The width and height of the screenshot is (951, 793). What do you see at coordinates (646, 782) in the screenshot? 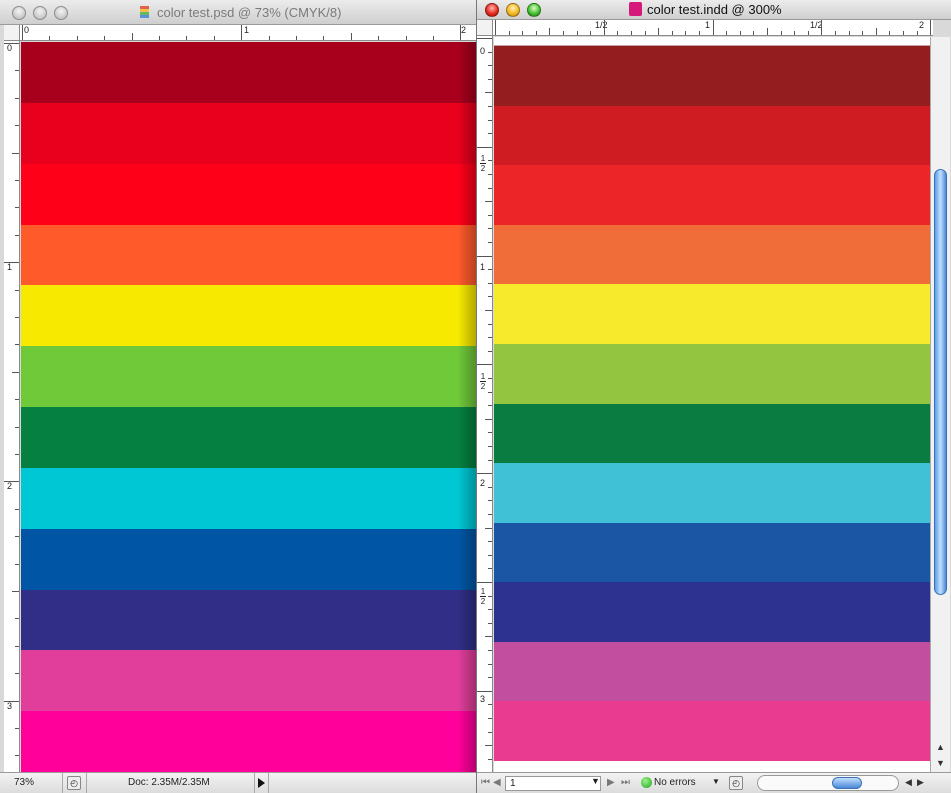
I see `preflight-status-icon` at bounding box center [646, 782].